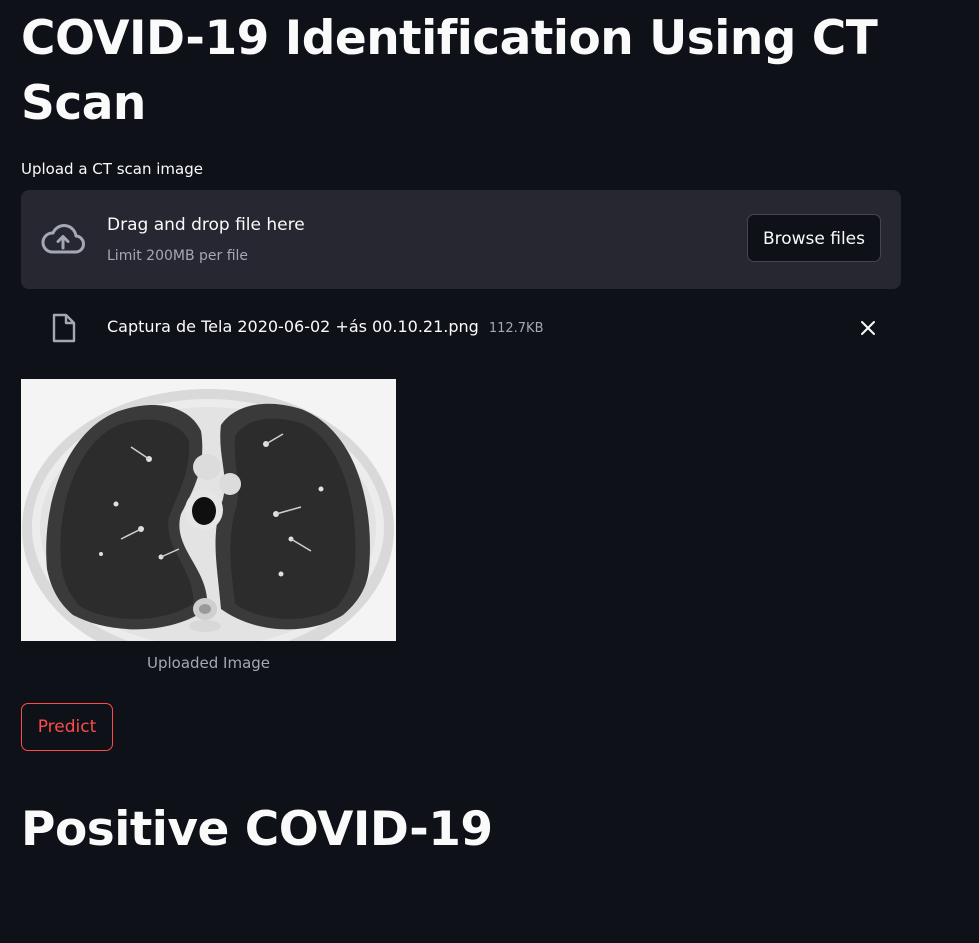 This screenshot has width=979, height=943. Describe the element at coordinates (208, 510) in the screenshot. I see `ct-scan-image` at that location.